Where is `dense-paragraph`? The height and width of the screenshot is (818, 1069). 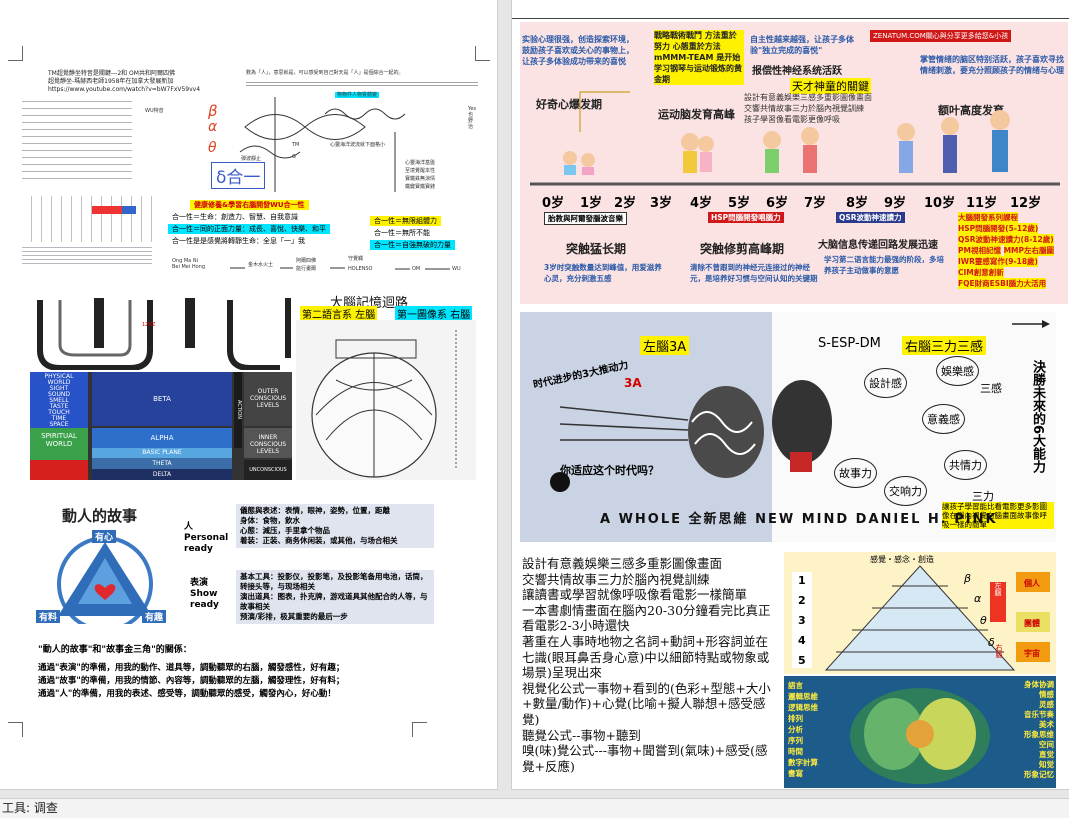
dense-paragraph is located at coordinates (77, 139).